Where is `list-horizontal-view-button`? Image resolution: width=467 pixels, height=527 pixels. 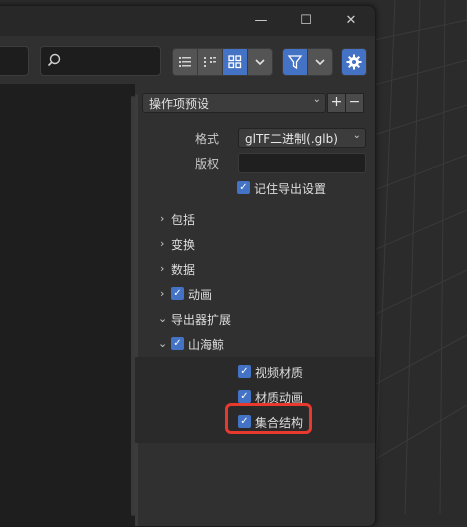 list-horizontal-view-button is located at coordinates (210, 62).